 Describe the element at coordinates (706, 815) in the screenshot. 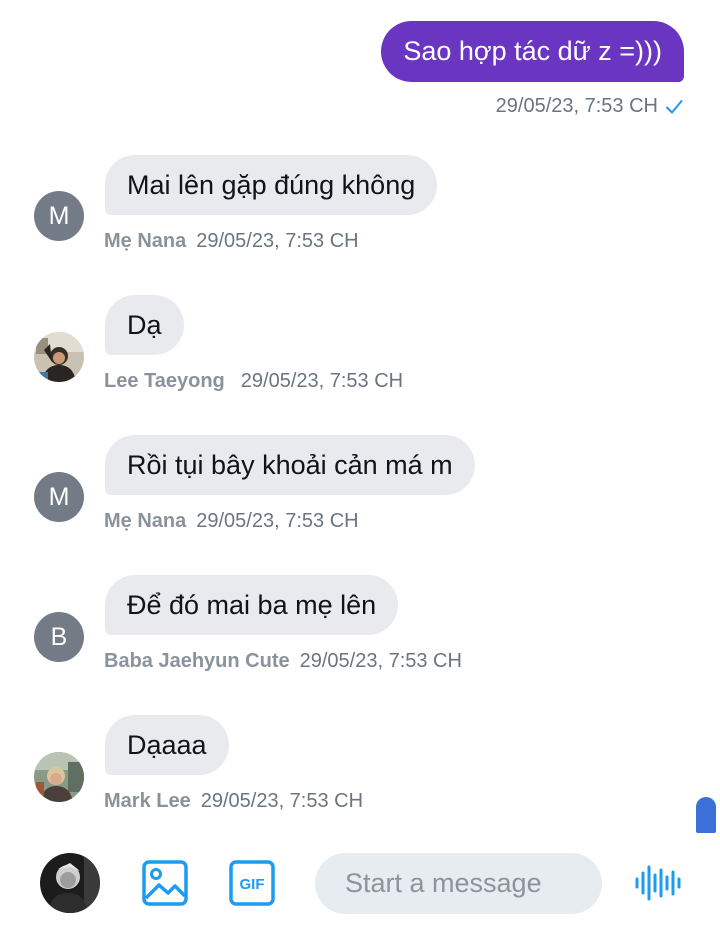

I see `scroll-to-bottom-handle` at that location.